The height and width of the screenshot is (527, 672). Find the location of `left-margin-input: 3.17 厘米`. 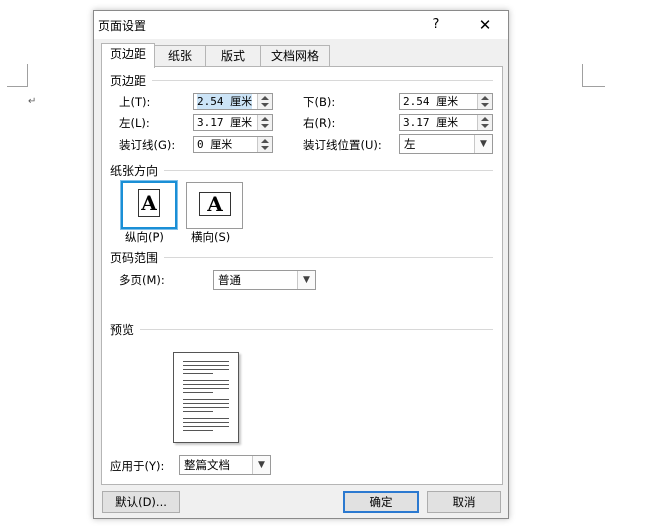

left-margin-input: 3.17 厘米 is located at coordinates (233, 122).